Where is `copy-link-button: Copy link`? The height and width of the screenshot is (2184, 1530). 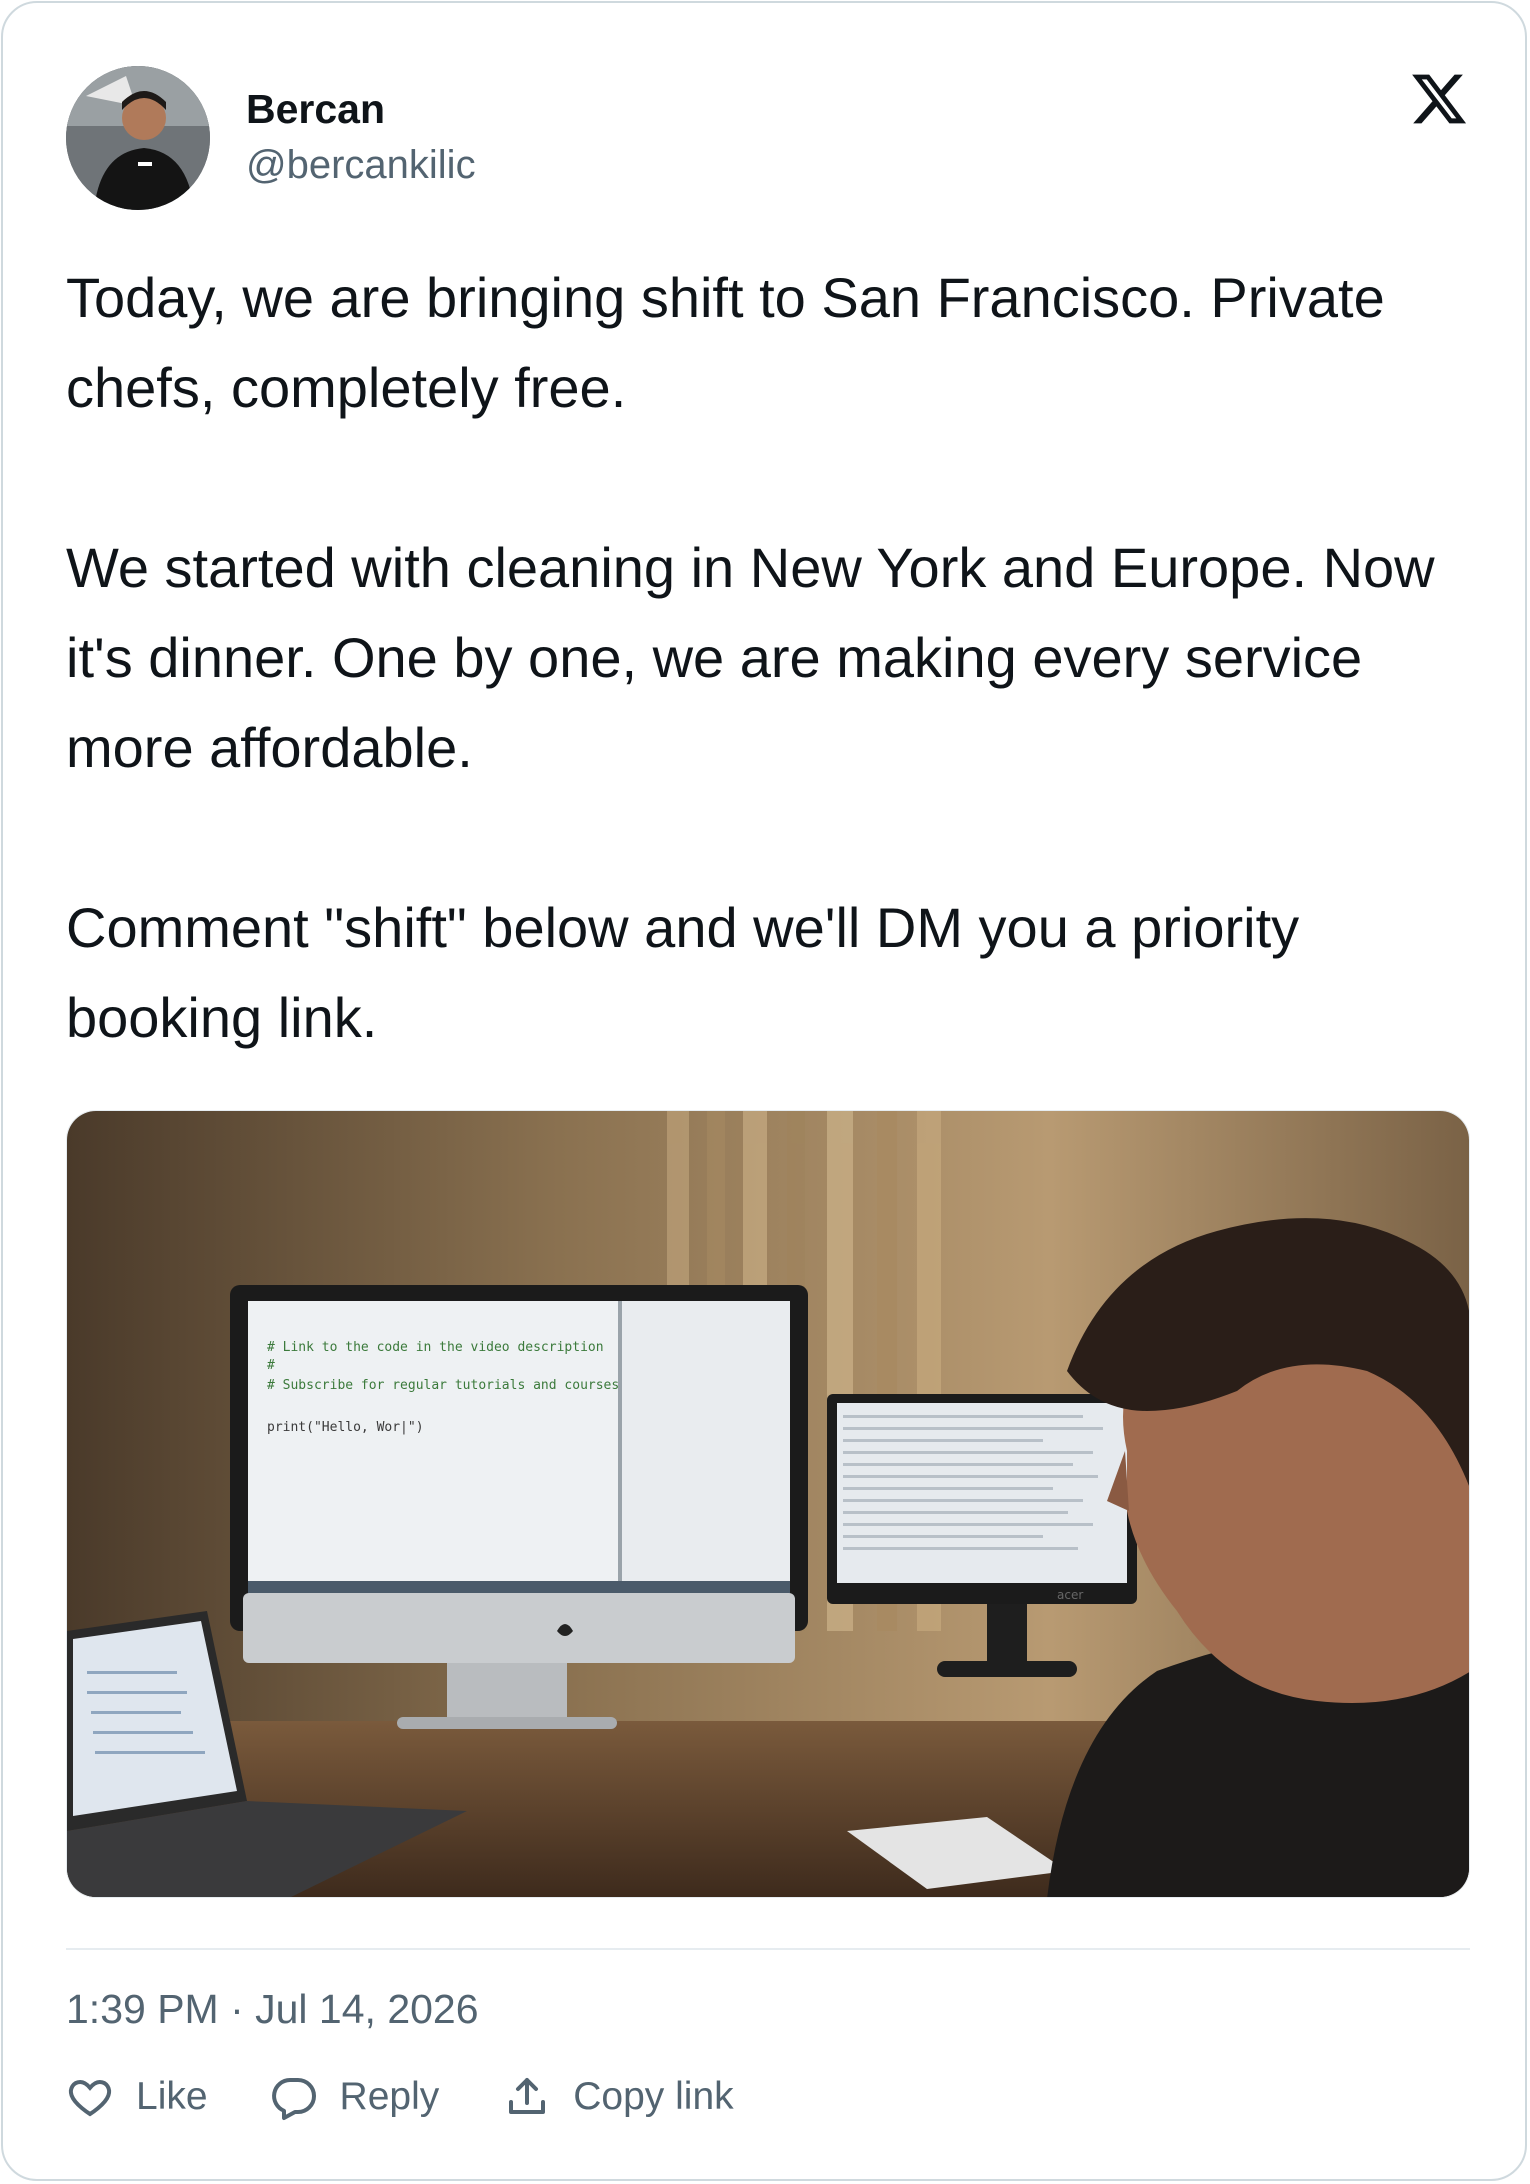 copy-link-button: Copy link is located at coordinates (618, 2097).